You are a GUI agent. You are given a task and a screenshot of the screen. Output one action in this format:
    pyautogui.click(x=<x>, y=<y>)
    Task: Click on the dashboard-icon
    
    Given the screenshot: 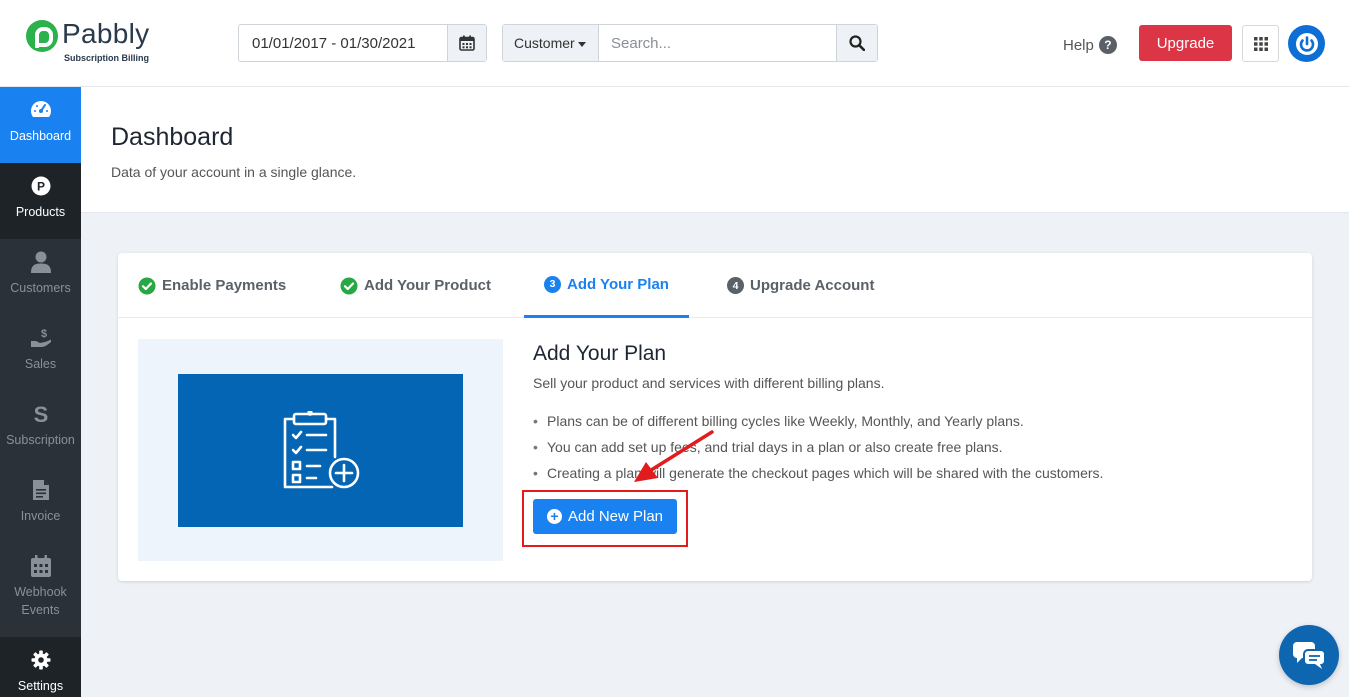 What is the action you would take?
    pyautogui.click(x=41, y=110)
    